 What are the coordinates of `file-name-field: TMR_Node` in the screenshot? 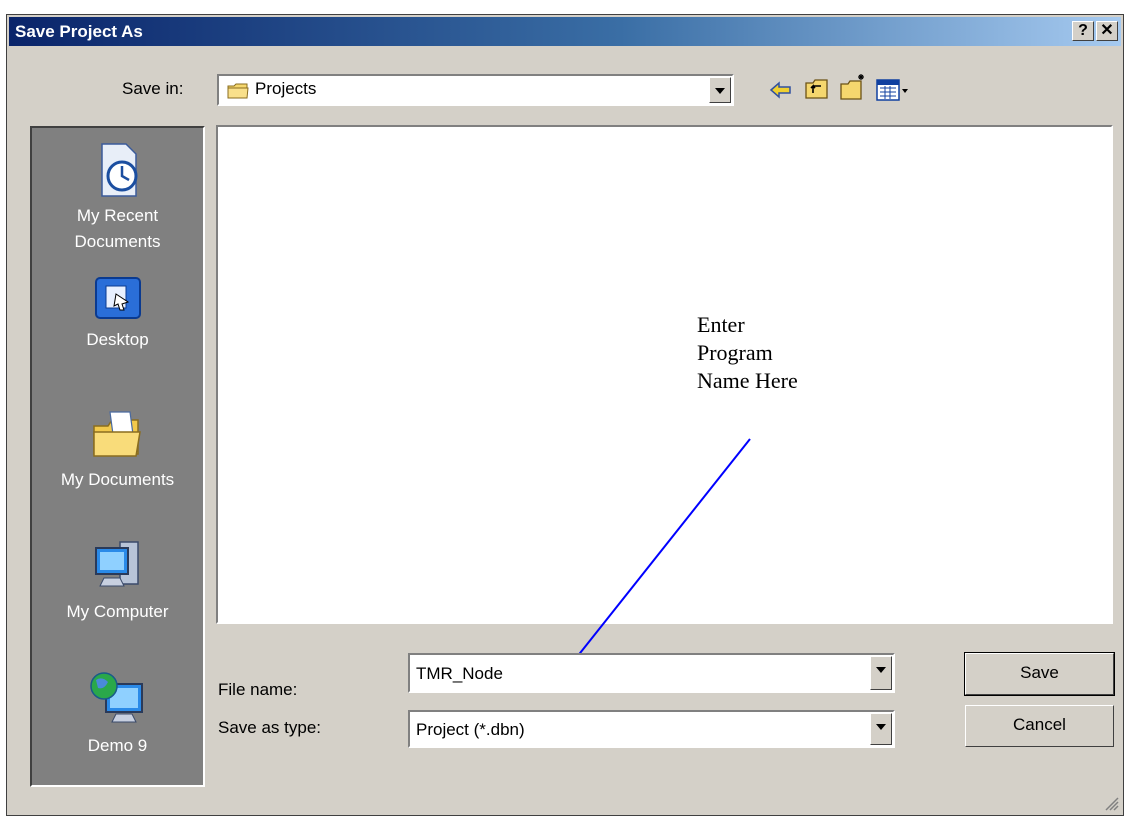 It's located at (651, 673).